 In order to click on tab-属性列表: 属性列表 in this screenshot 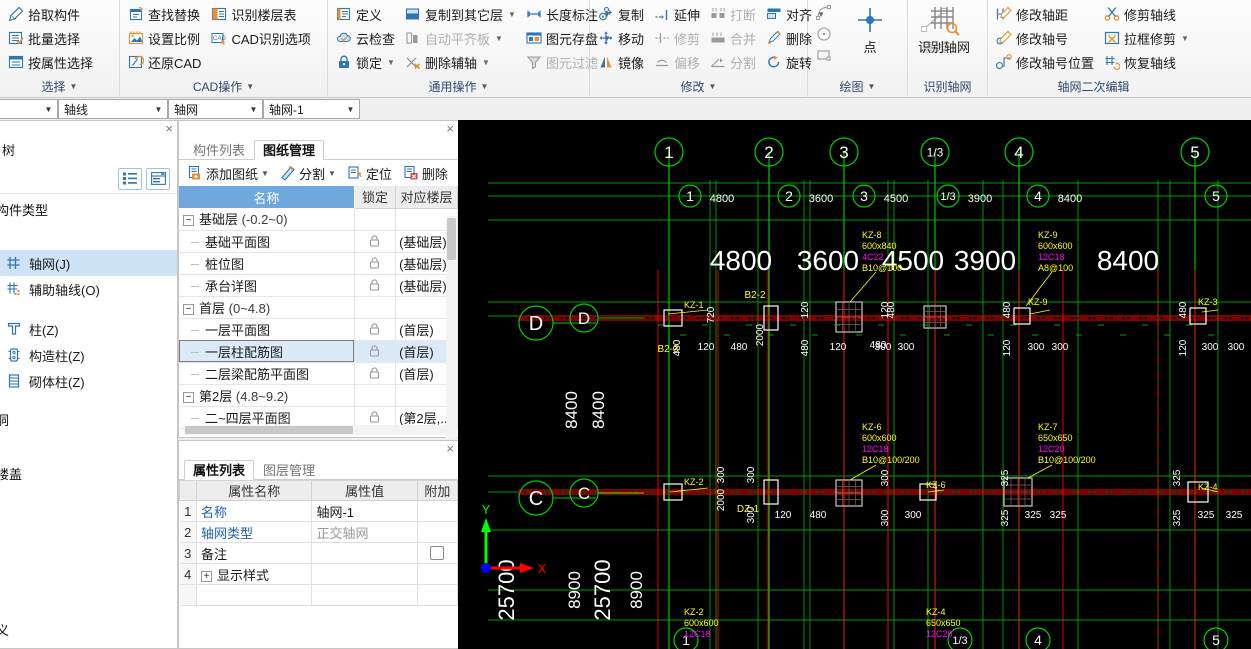, I will do `click(219, 470)`.